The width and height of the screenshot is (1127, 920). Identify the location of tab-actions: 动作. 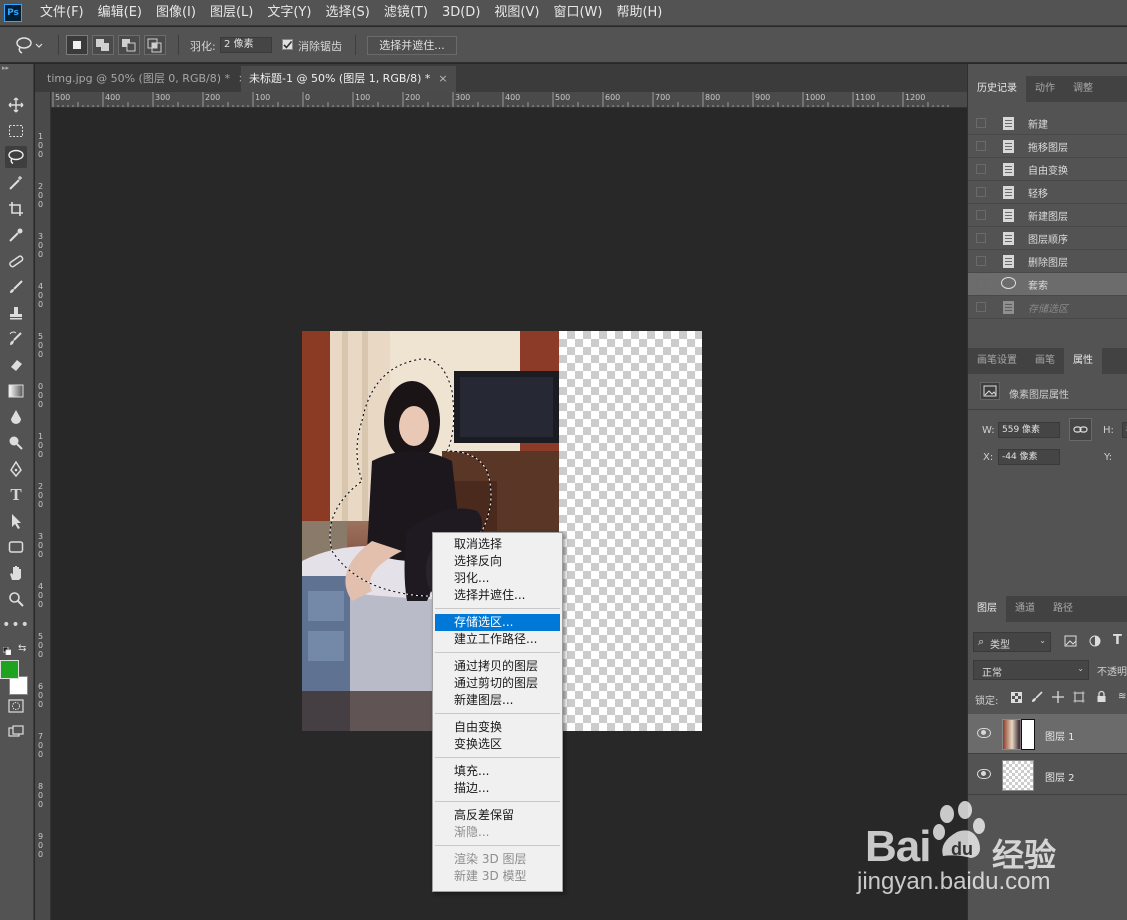
(1045, 89).